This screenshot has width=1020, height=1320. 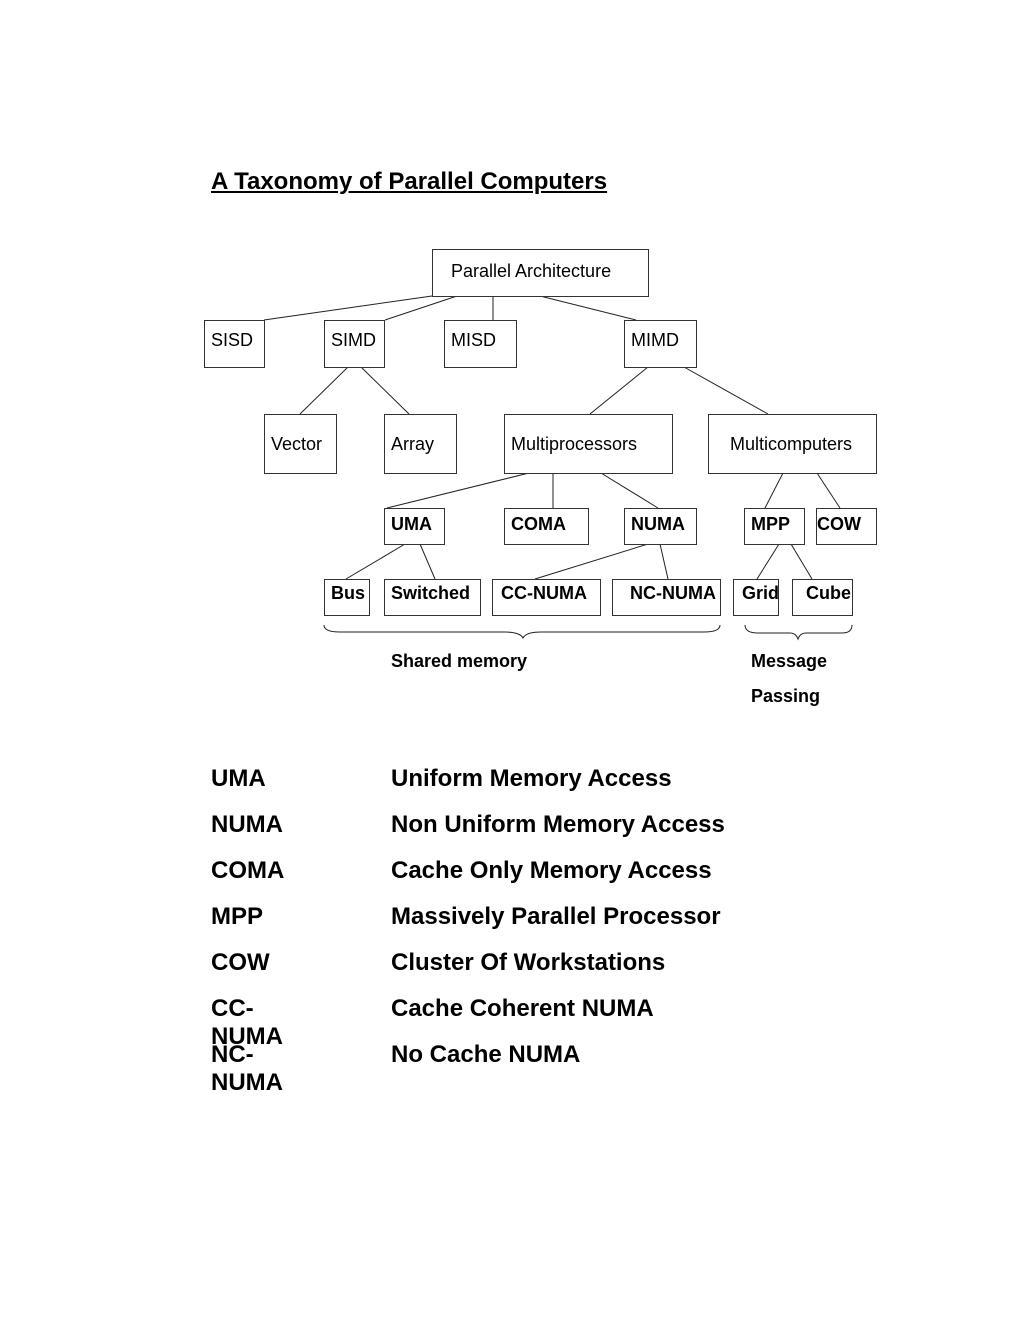 I want to click on node-sisd: SISD, so click(x=234, y=344).